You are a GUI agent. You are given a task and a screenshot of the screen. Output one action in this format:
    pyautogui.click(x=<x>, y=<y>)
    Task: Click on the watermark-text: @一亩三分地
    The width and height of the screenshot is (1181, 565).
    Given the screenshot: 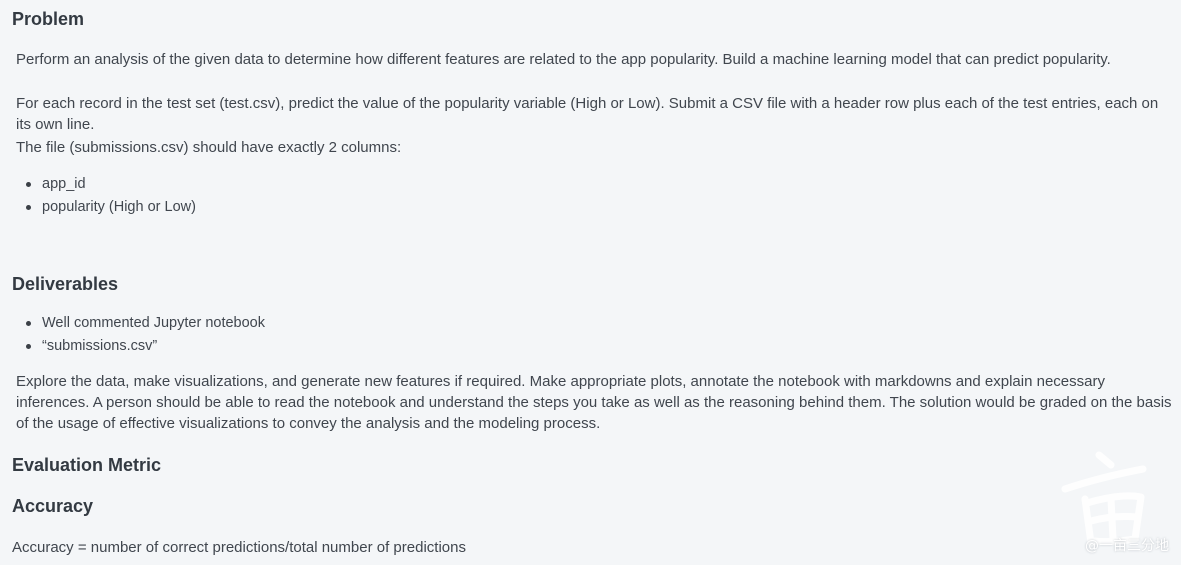 What is the action you would take?
    pyautogui.click(x=1127, y=546)
    